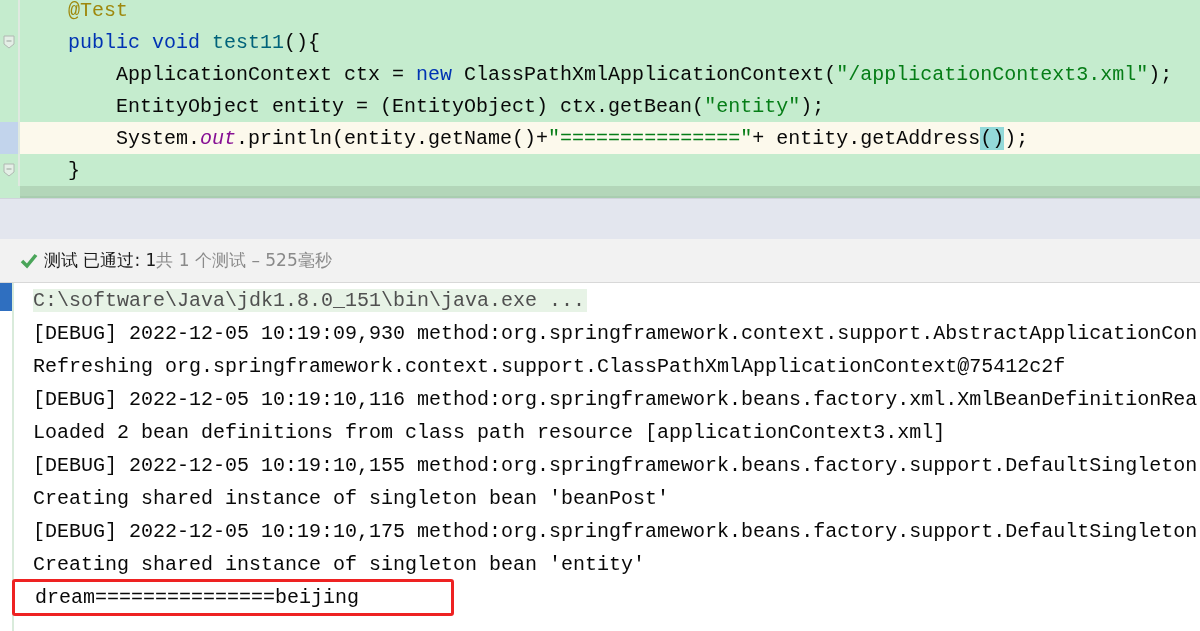 The height and width of the screenshot is (631, 1200). Describe the element at coordinates (644, 74) in the screenshot. I see `code-line: ApplicationContext ctx = new ClassPathXmlApplicationContext("/applicationContext3.xml");` at that location.